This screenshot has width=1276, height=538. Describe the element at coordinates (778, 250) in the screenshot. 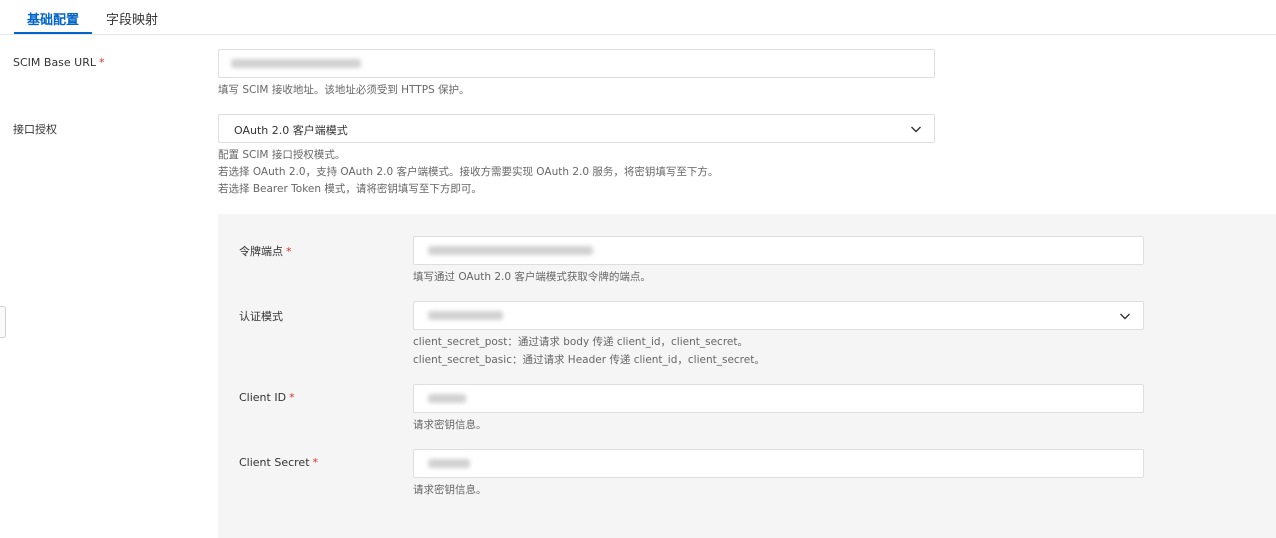

I see `token-endpoint-input` at that location.